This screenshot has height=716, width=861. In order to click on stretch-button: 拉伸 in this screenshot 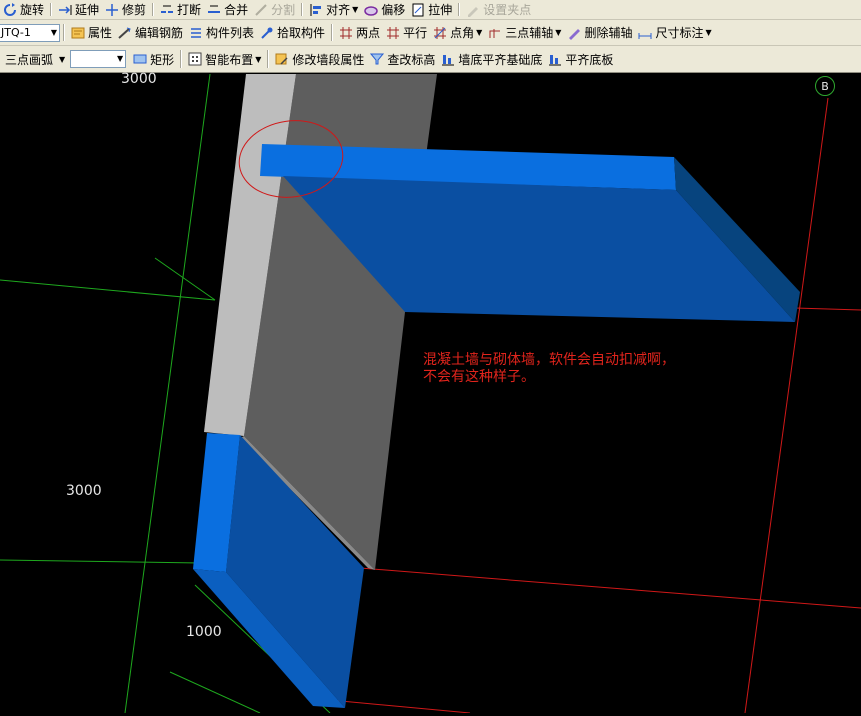, I will do `click(431, 9)`.